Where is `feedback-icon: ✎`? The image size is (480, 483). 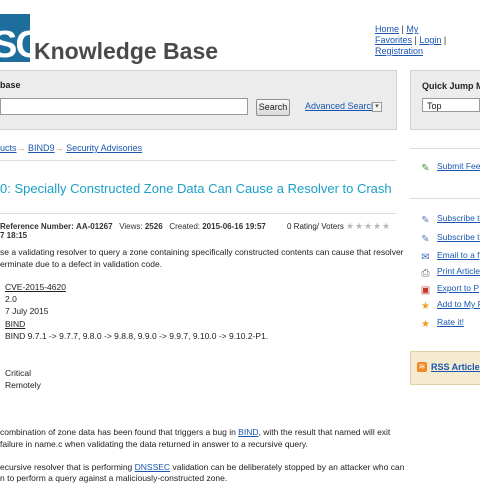 feedback-icon: ✎ is located at coordinates (425, 168).